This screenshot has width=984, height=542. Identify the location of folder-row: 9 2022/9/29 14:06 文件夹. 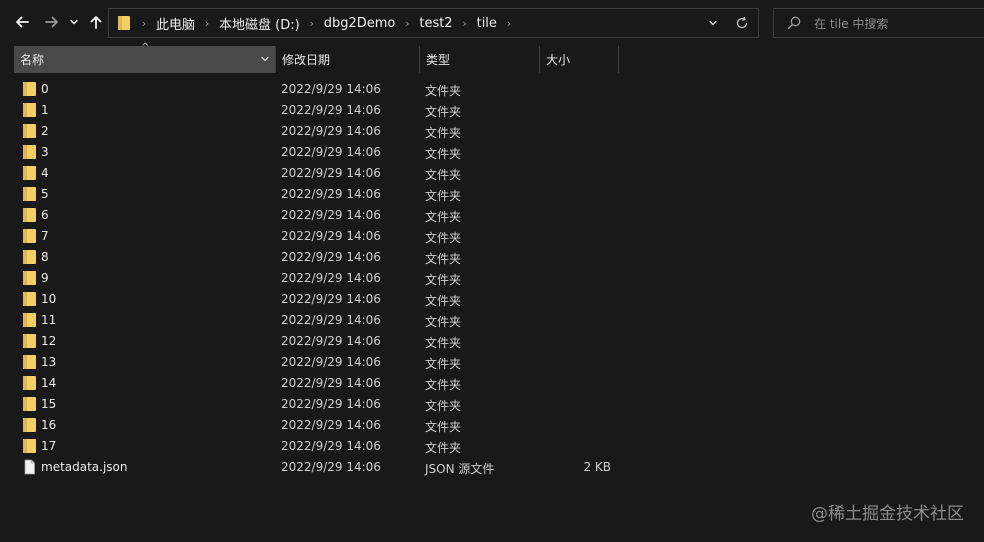
(492, 278).